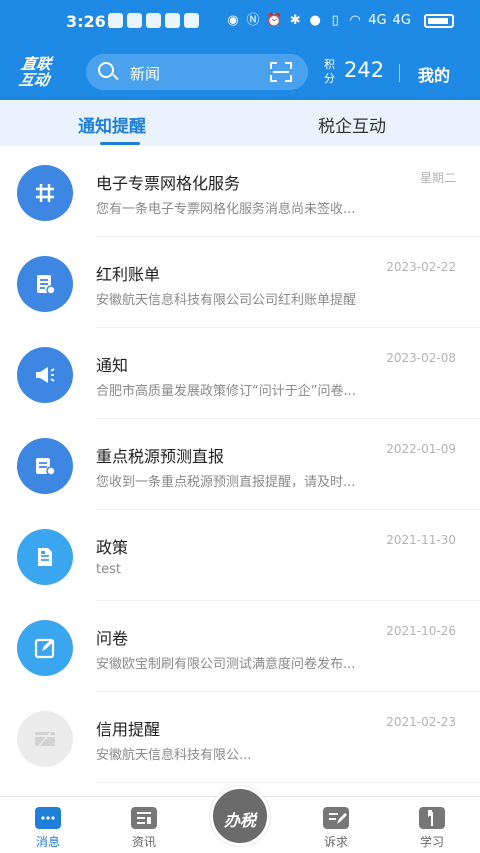 The height and width of the screenshot is (853, 480). What do you see at coordinates (45, 466) in the screenshot?
I see `tax-report-icon` at bounding box center [45, 466].